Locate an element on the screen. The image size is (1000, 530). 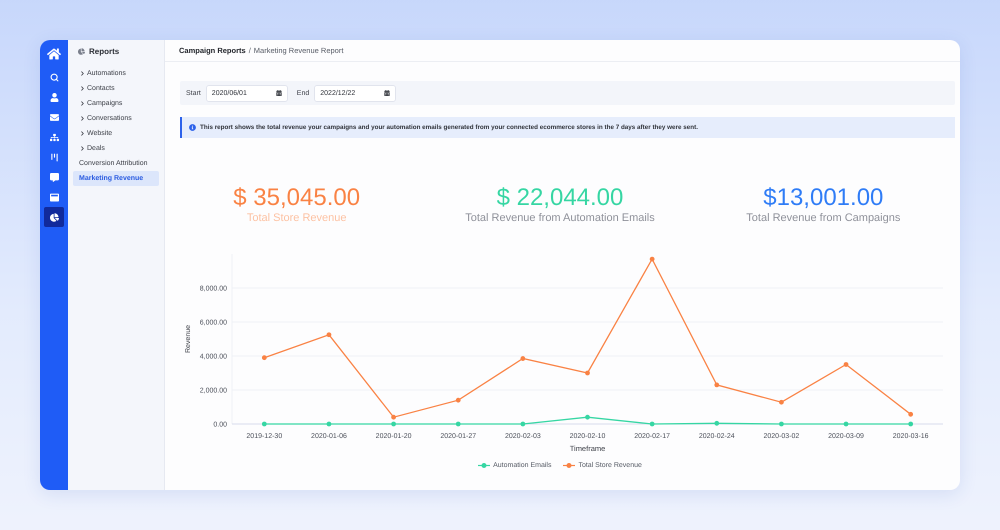
chat-bubble-icon is located at coordinates (54, 177).